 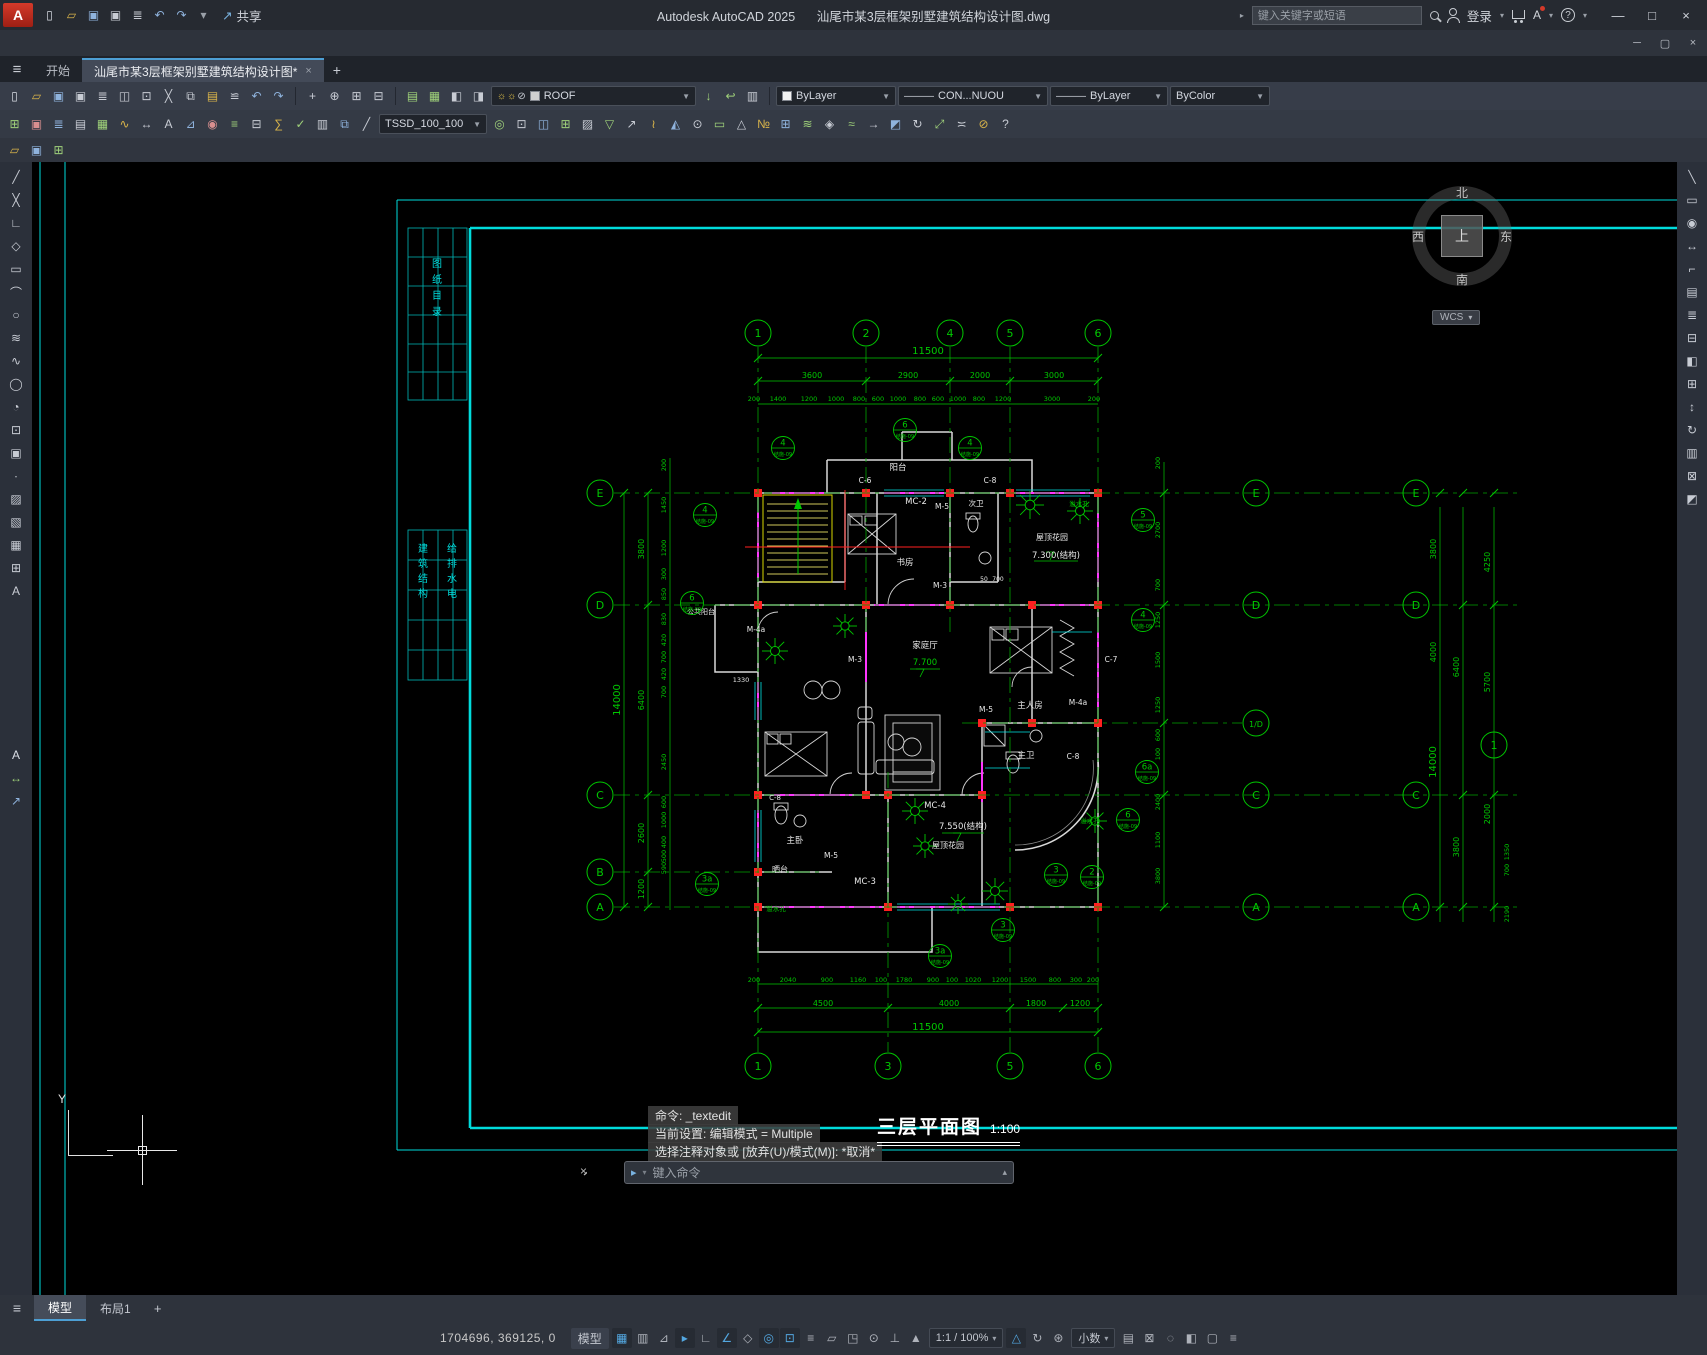 What do you see at coordinates (16, 292) in the screenshot?
I see `arc-icon: ⌒` at bounding box center [16, 292].